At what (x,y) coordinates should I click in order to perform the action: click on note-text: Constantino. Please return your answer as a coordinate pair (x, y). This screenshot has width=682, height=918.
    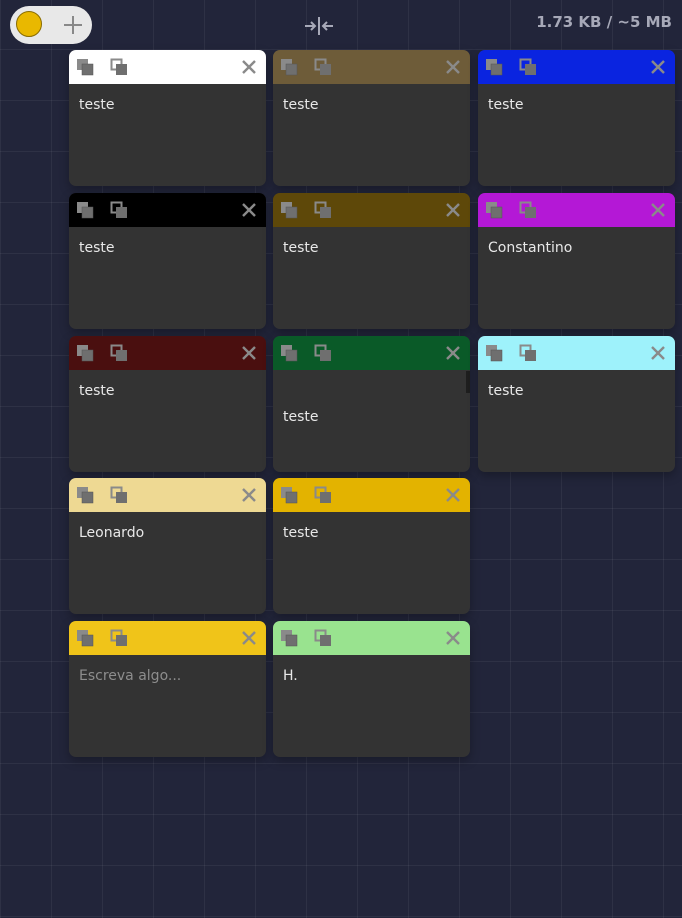
    Looking at the image, I should click on (576, 248).